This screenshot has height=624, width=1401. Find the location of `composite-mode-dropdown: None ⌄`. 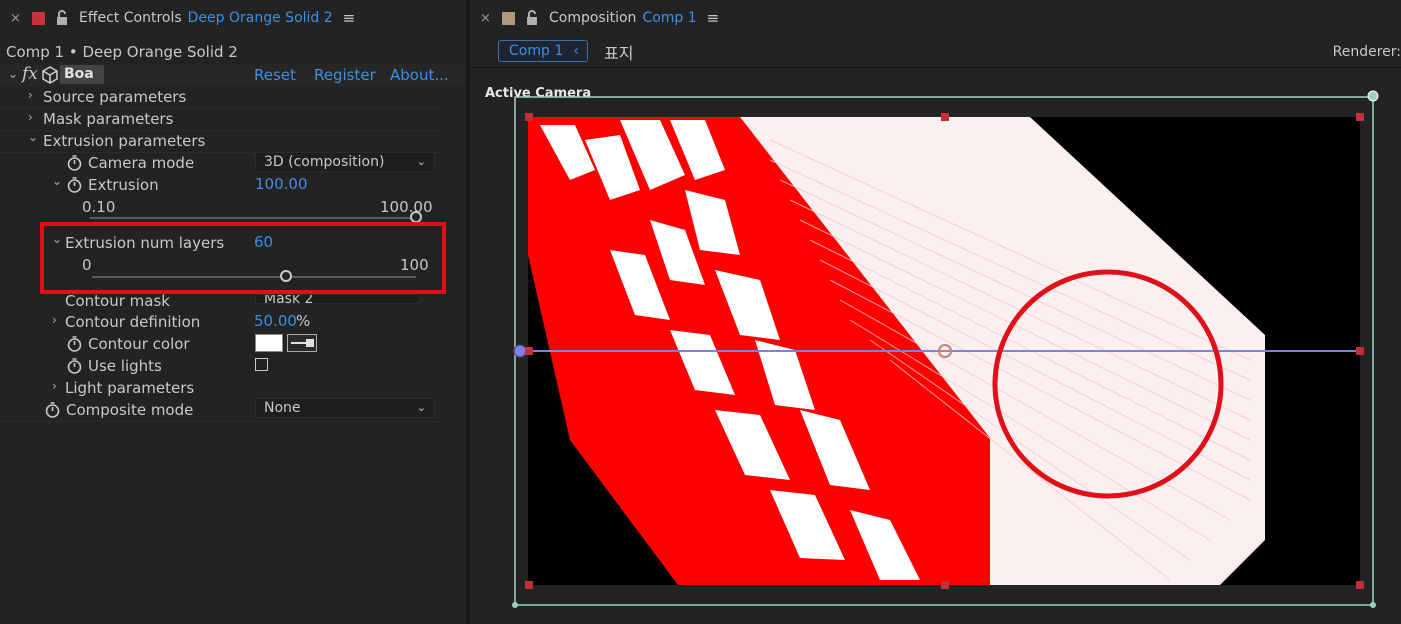

composite-mode-dropdown: None ⌄ is located at coordinates (345, 408).